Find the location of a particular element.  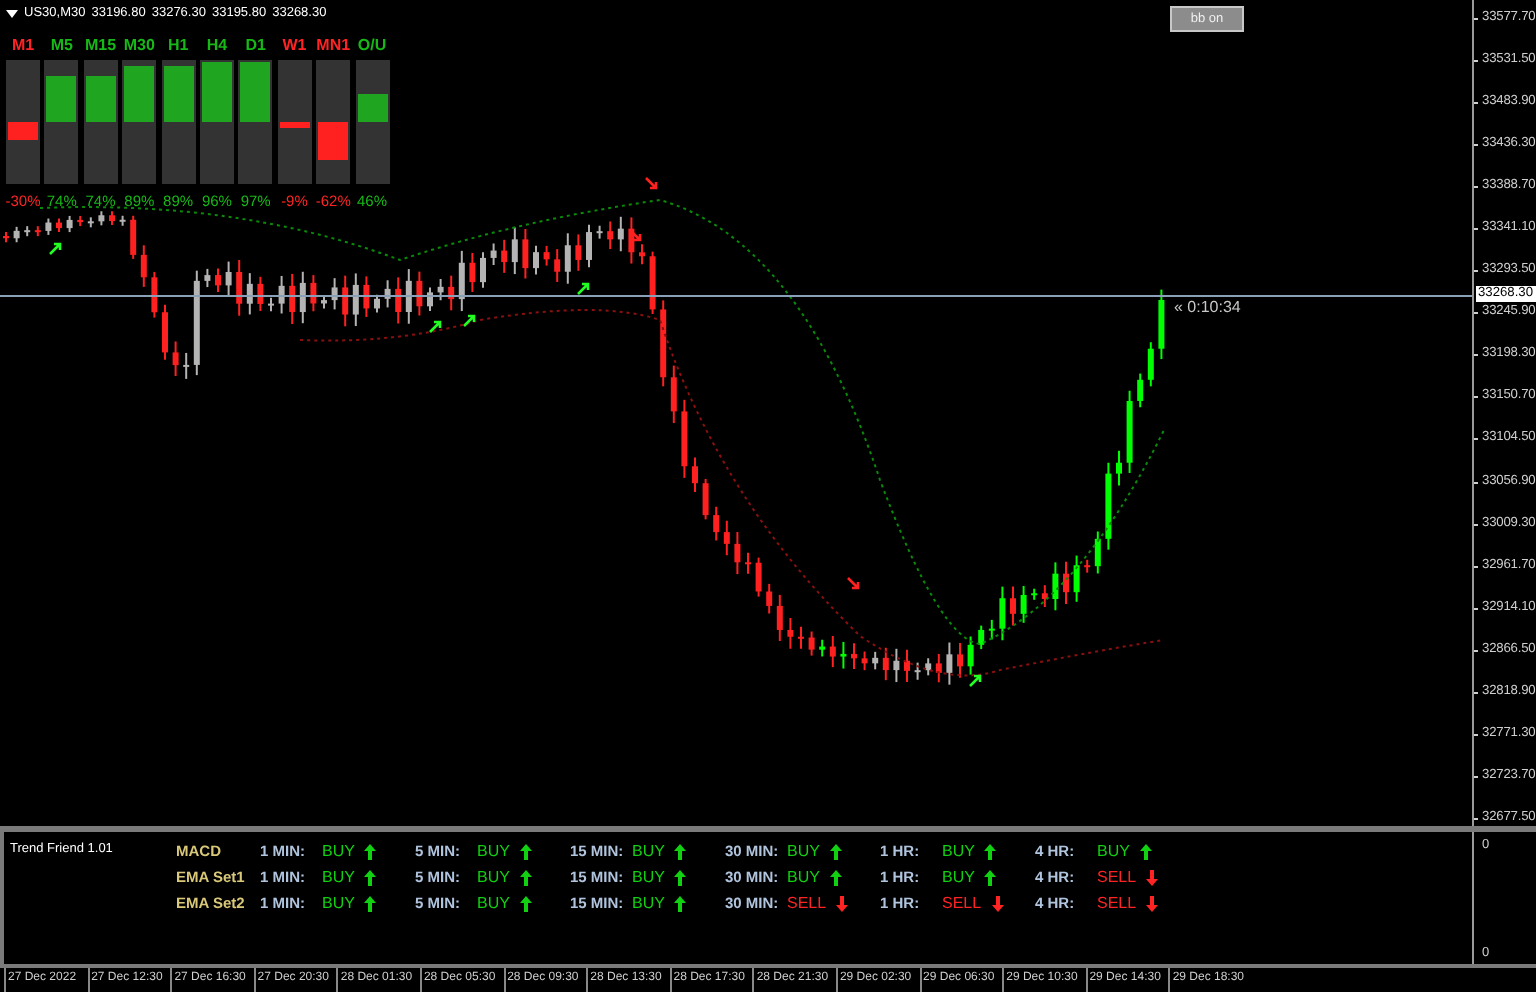

countdown-timer: « 0:10:34 is located at coordinates (1207, 307).